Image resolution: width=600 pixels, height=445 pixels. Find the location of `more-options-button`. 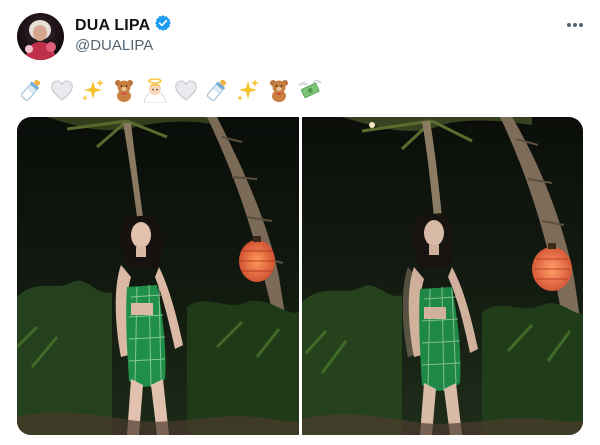

more-options-button is located at coordinates (575, 25).